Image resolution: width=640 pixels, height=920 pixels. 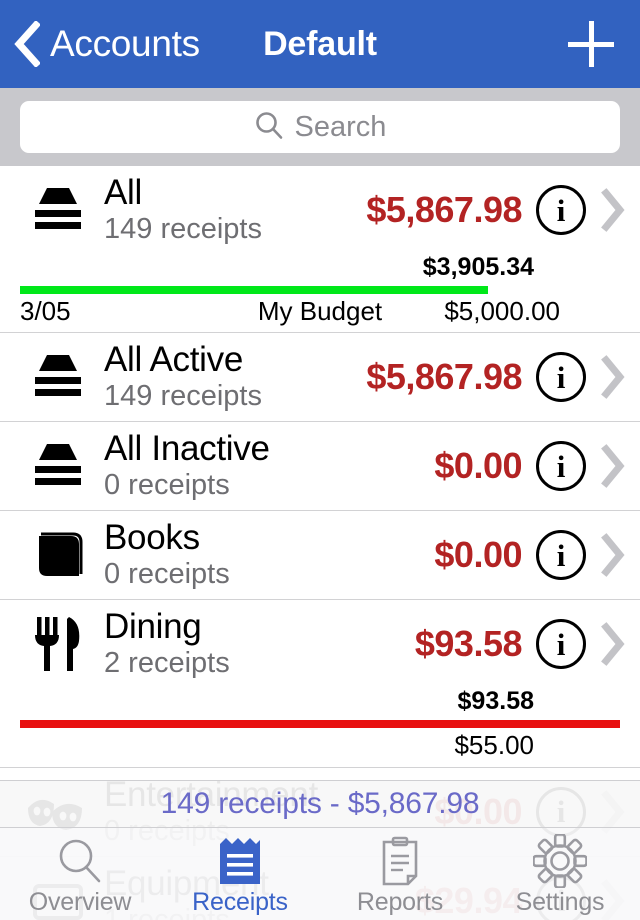 What do you see at coordinates (167, 663) in the screenshot?
I see `receipt-count: 2 receipts` at bounding box center [167, 663].